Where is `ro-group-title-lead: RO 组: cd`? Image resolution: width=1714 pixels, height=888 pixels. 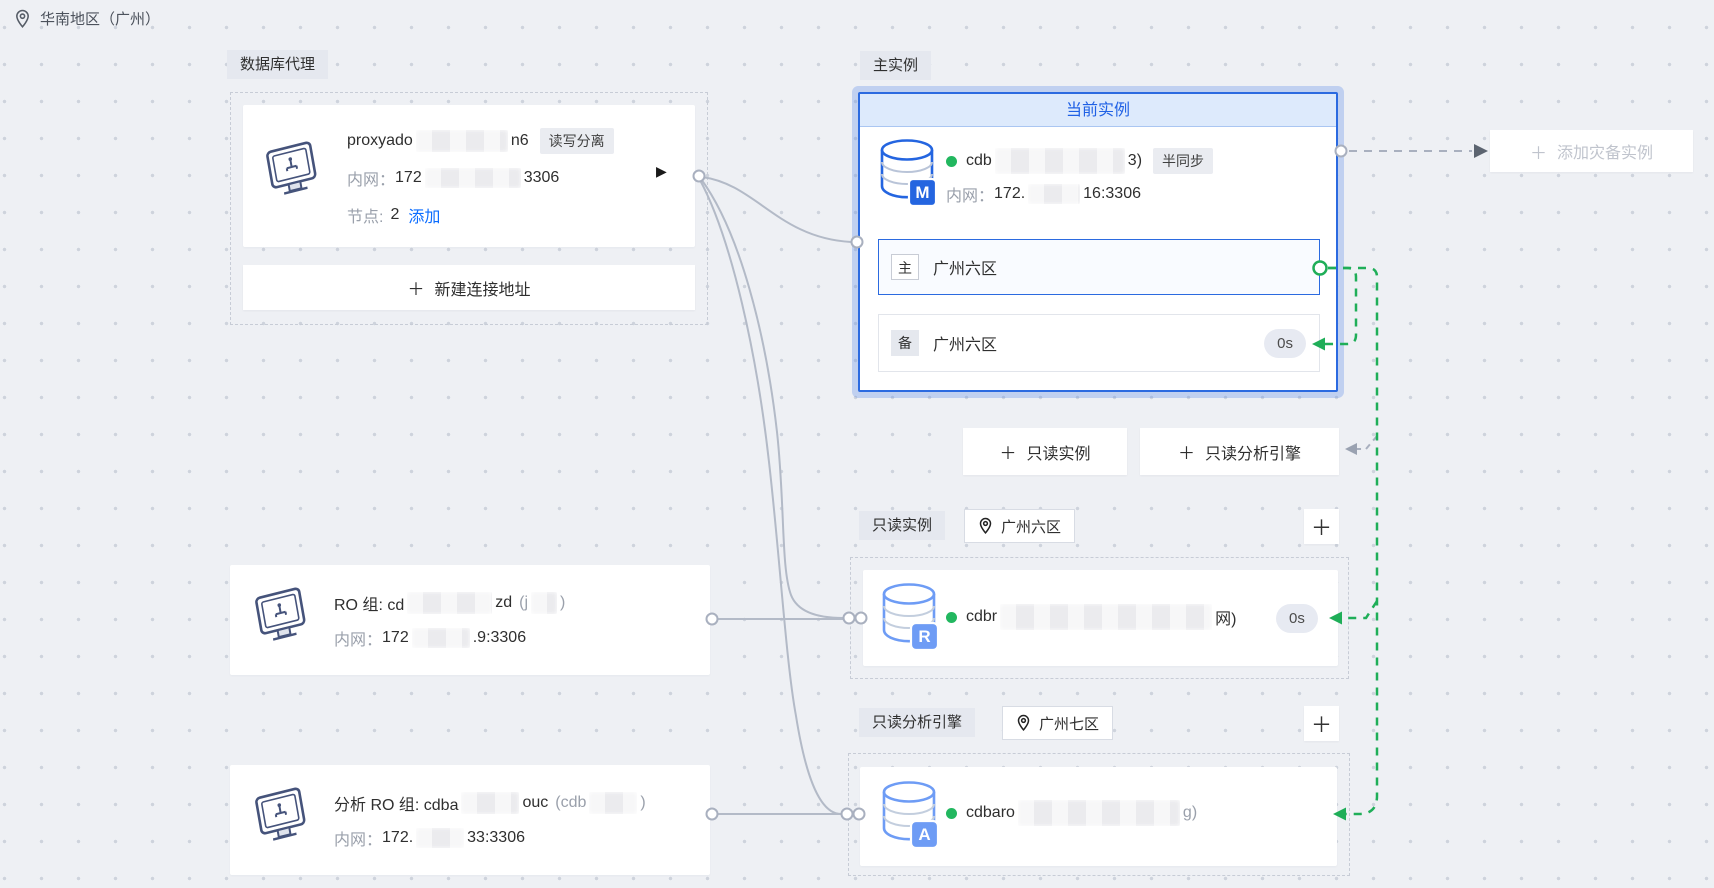 ro-group-title-lead: RO 组: cd is located at coordinates (369, 605).